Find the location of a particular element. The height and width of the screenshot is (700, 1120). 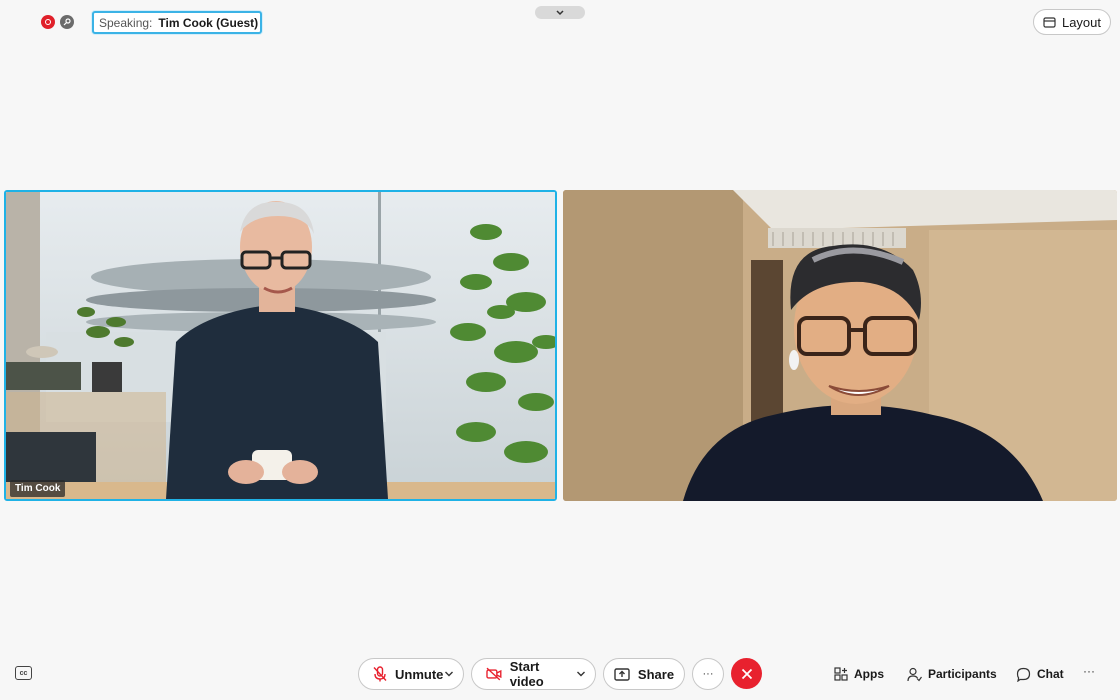

participant-name-tag: Tim Cook is located at coordinates (38, 488).